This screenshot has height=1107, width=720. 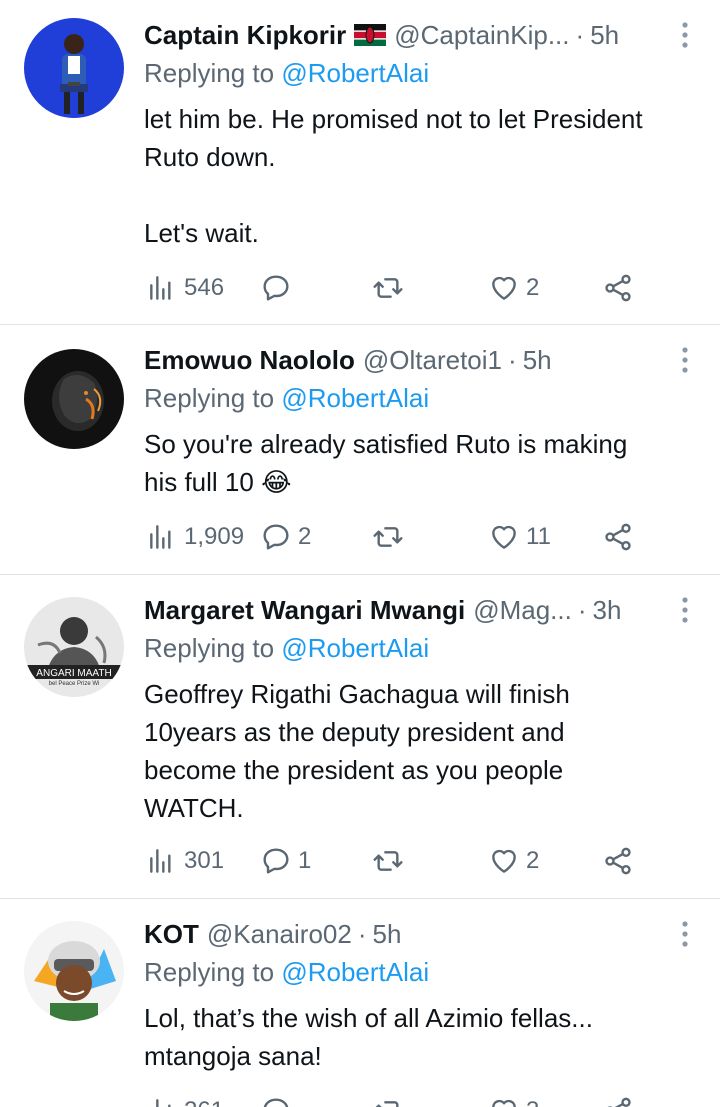 I want to click on like-button: 3, so click(x=513, y=1099).